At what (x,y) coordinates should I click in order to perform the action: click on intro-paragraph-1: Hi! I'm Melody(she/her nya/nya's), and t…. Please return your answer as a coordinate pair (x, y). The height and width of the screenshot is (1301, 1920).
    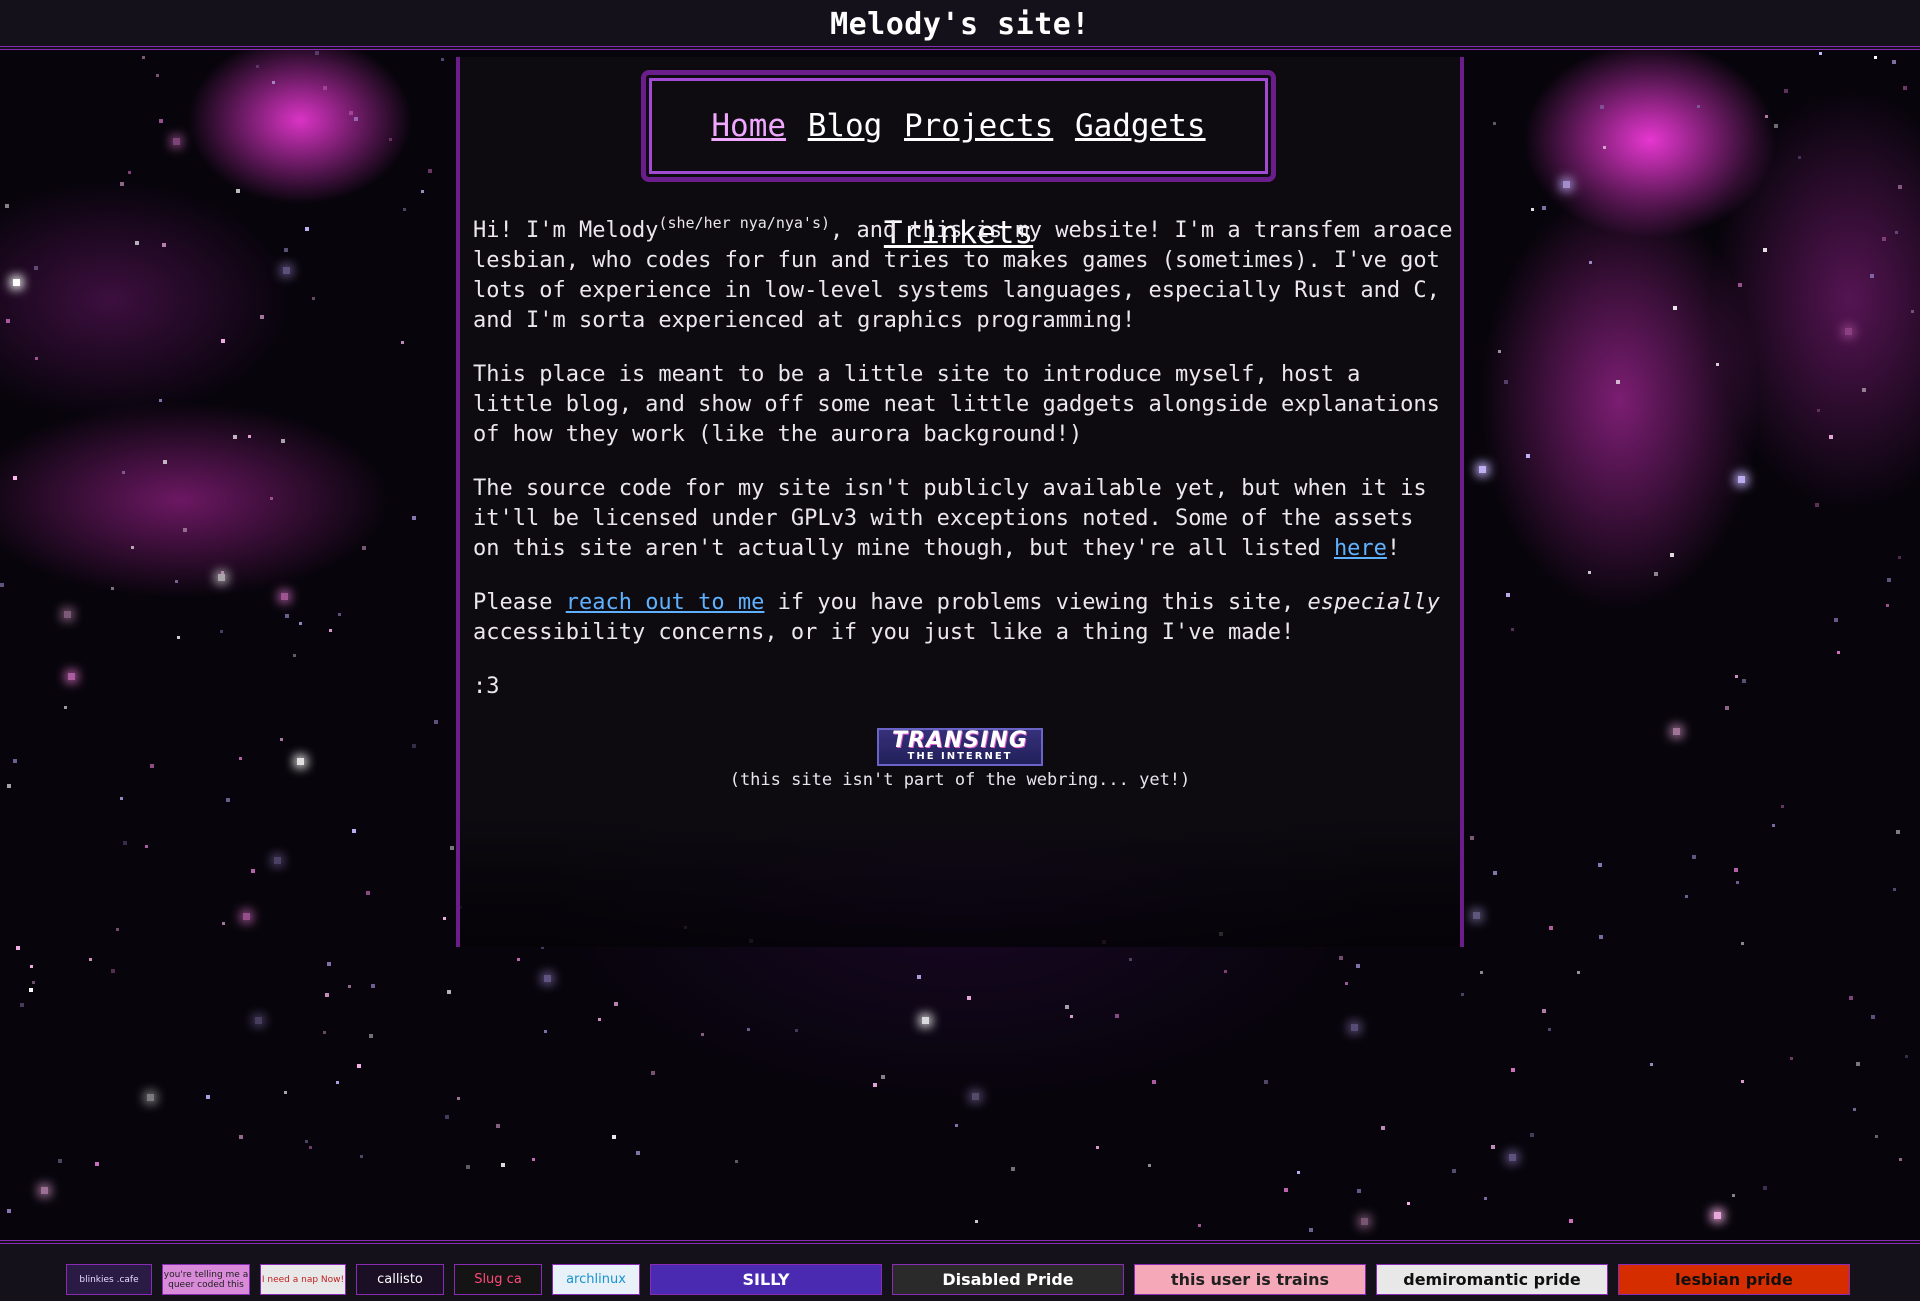
    Looking at the image, I should click on (963, 276).